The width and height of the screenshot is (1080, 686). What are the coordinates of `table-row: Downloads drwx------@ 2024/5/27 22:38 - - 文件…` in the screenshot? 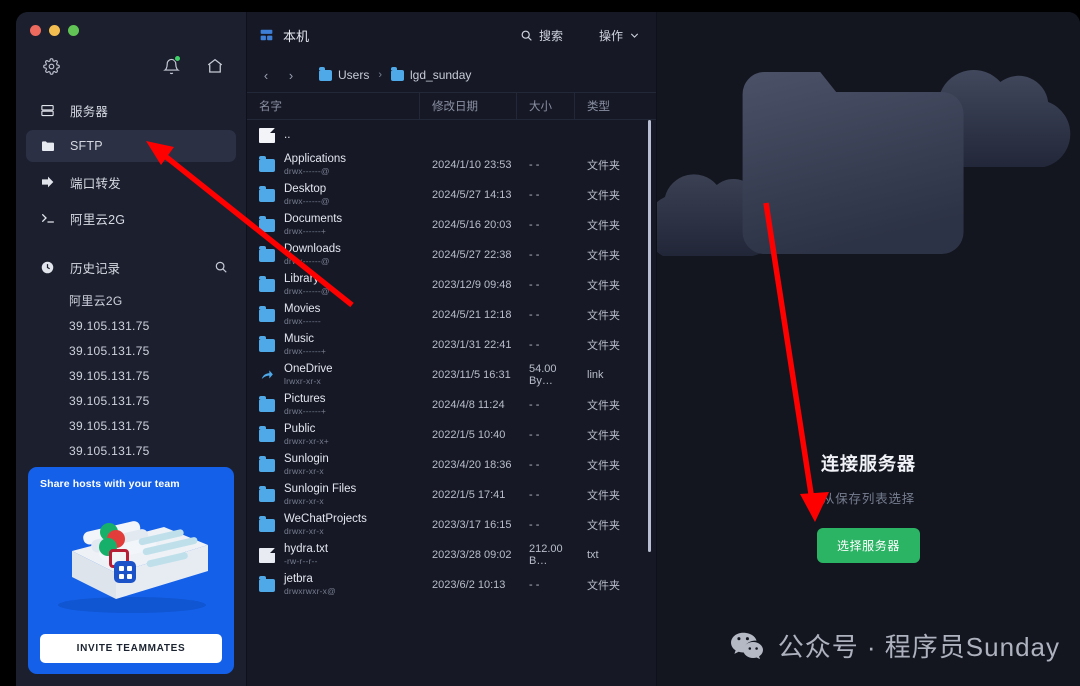 It's located at (451, 255).